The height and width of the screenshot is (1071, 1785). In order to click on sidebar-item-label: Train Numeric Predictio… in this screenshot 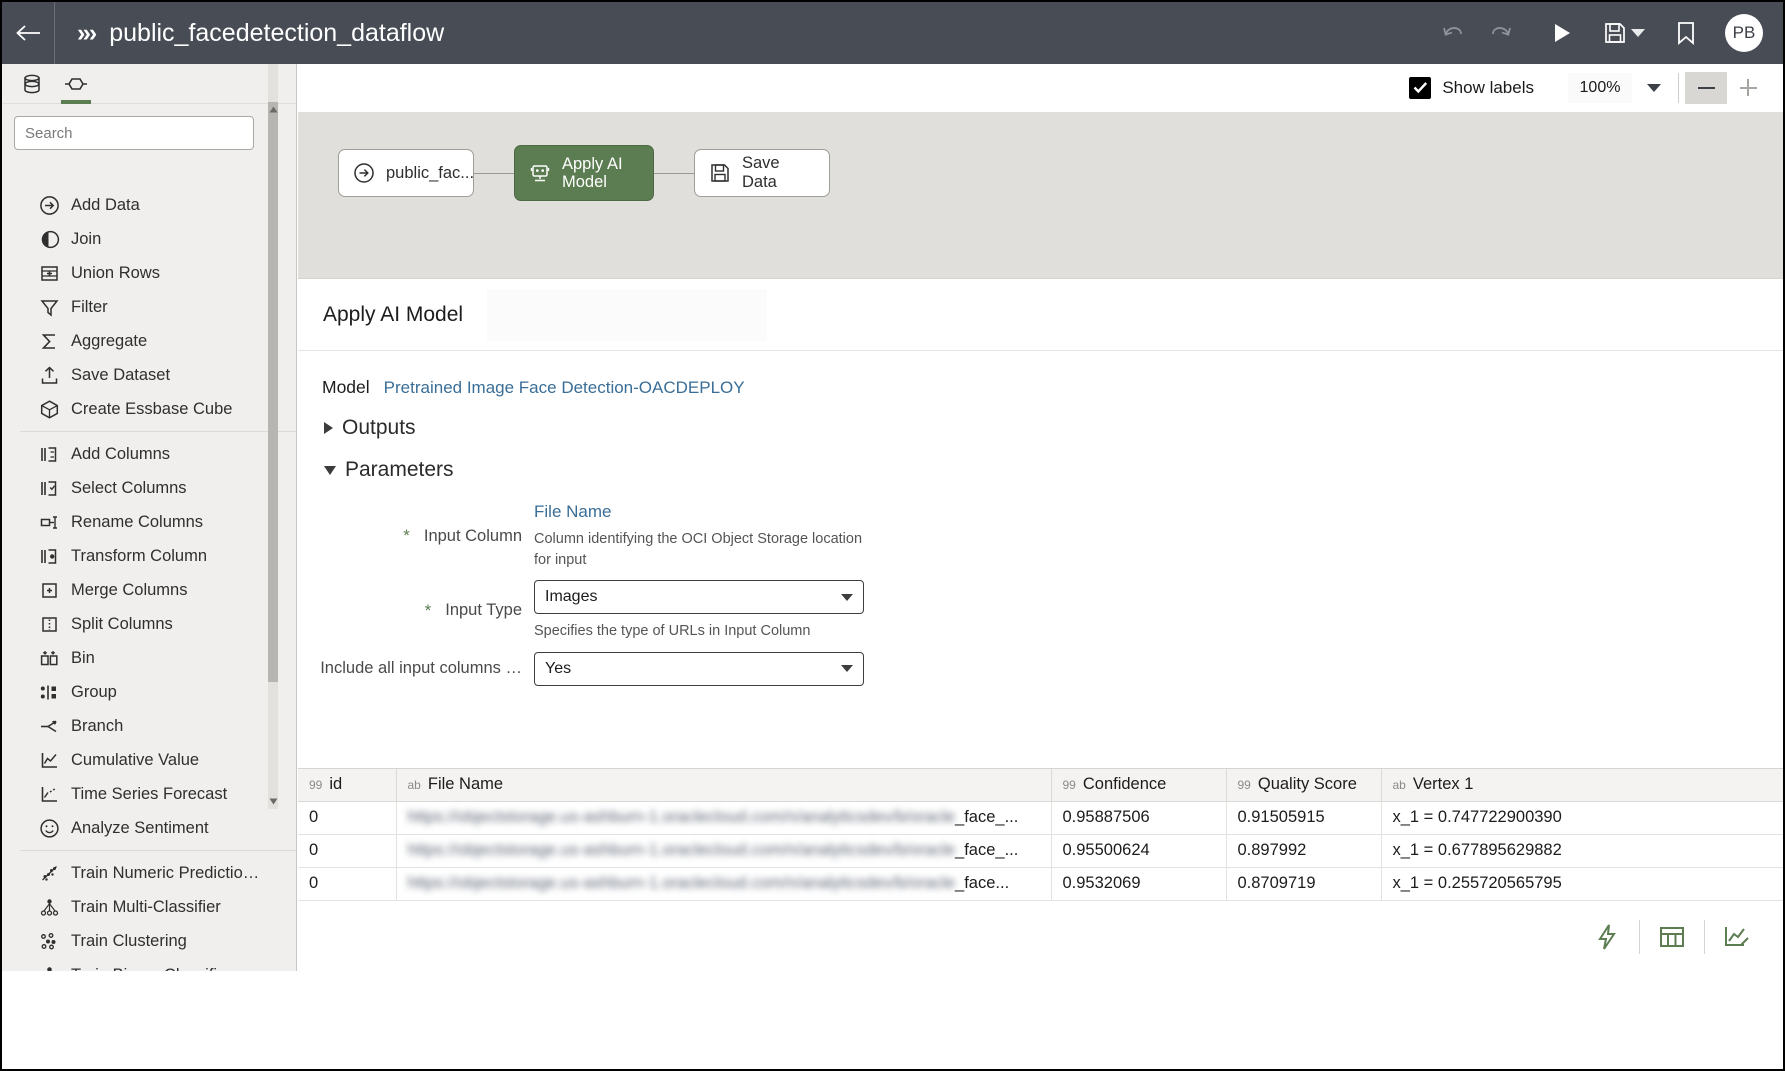, I will do `click(165, 872)`.